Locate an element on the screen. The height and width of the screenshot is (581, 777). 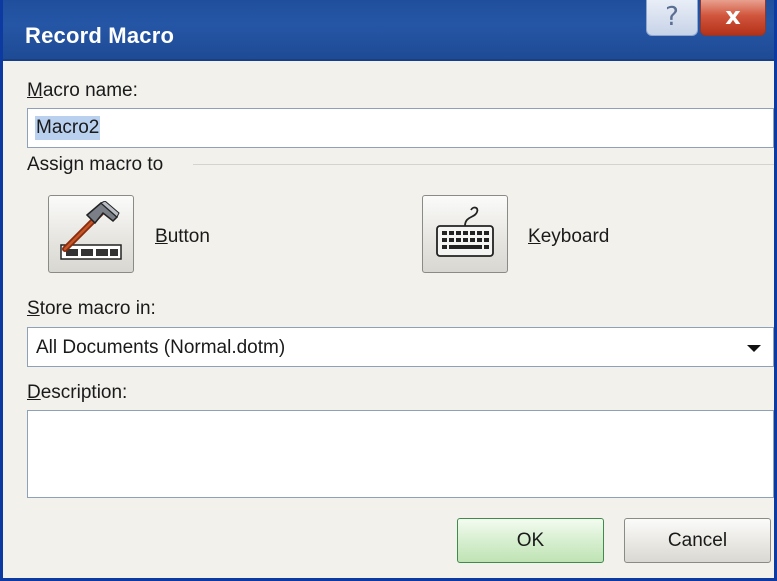
description-label-text: escription: is located at coordinates (84, 392).